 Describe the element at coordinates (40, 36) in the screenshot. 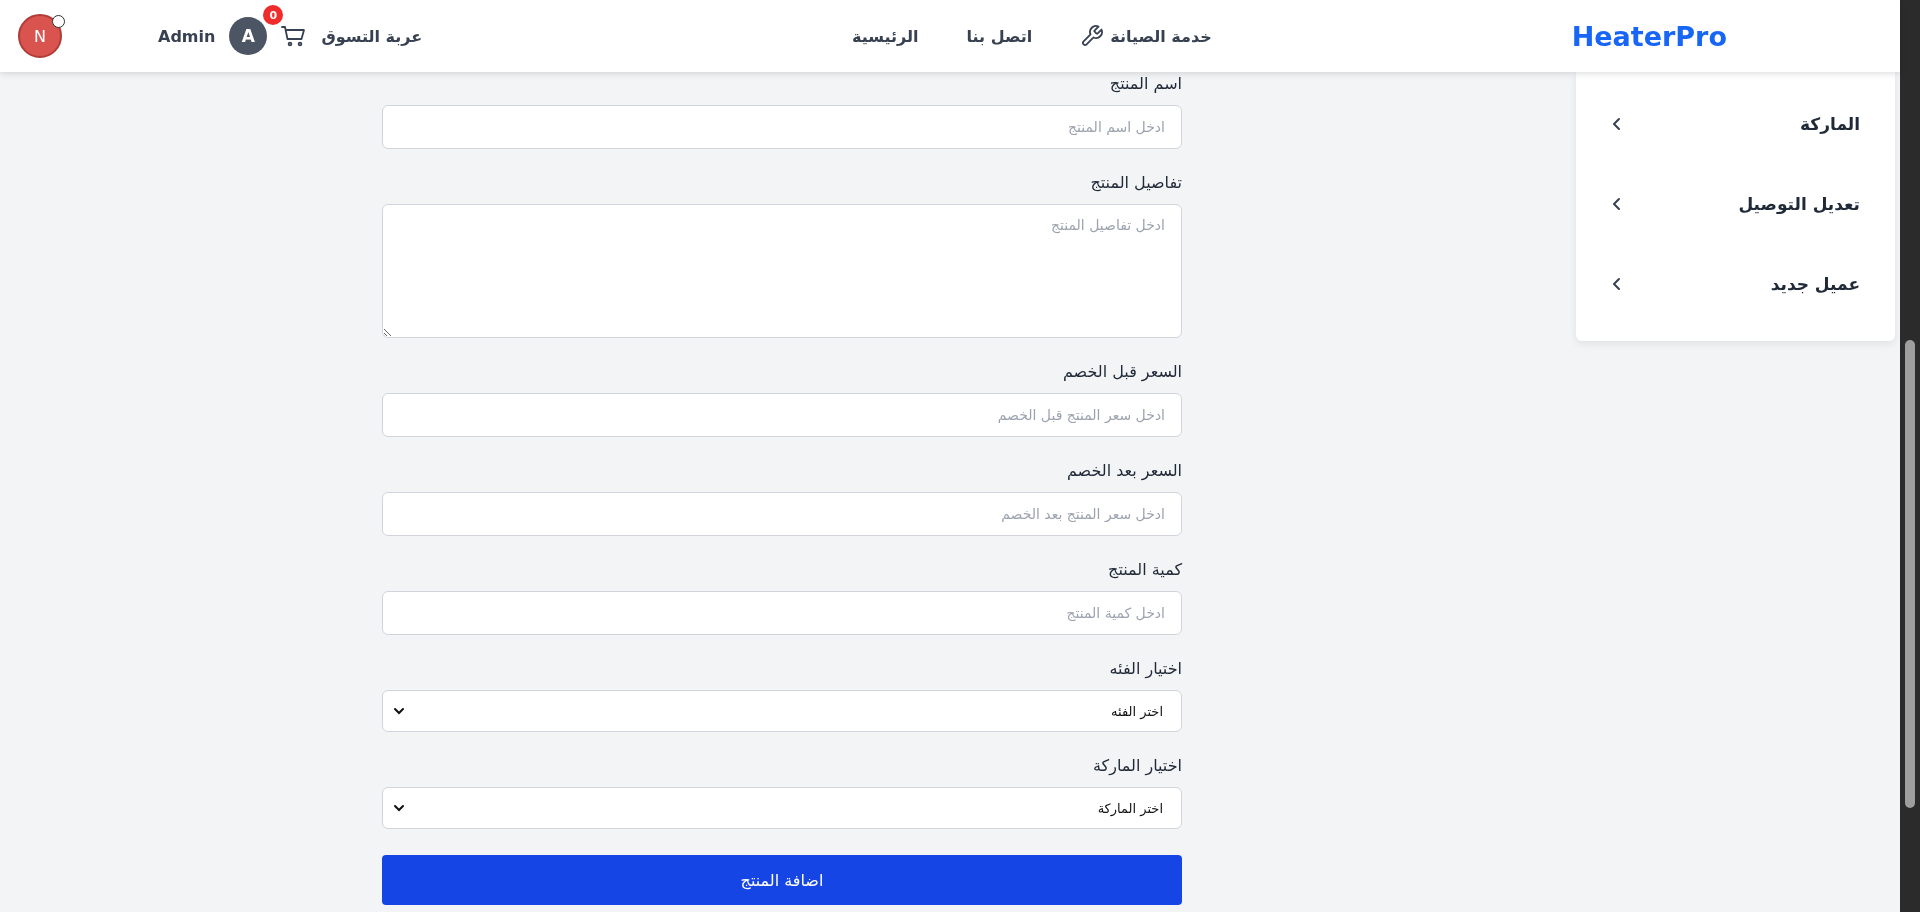

I see `app-avatar: N` at that location.